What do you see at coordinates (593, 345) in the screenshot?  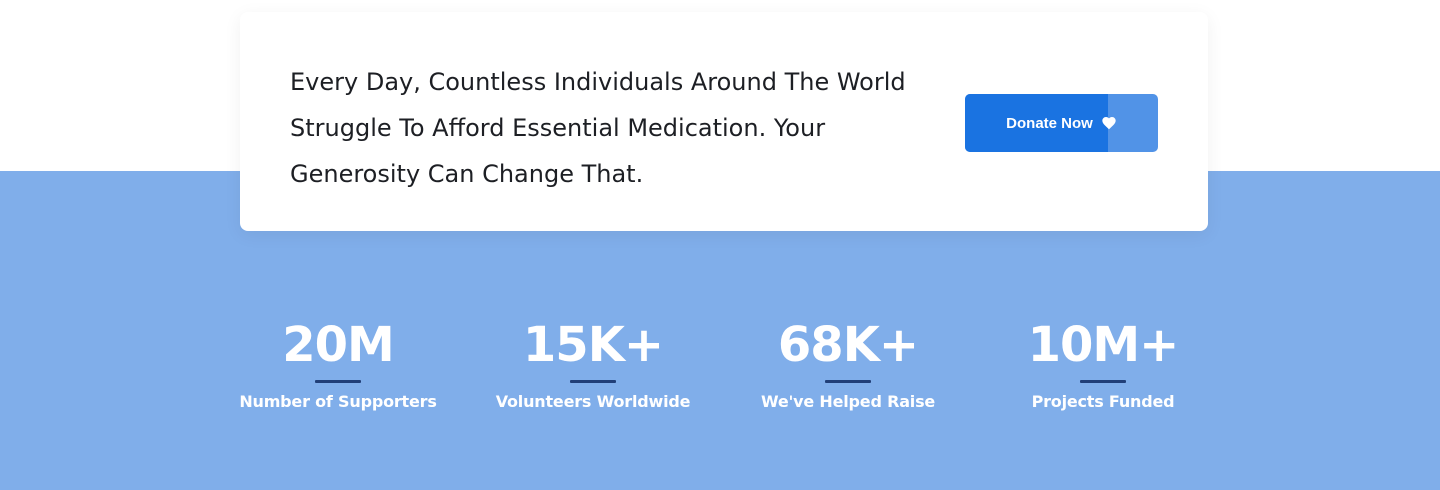 I see `stat-value: 15K+` at bounding box center [593, 345].